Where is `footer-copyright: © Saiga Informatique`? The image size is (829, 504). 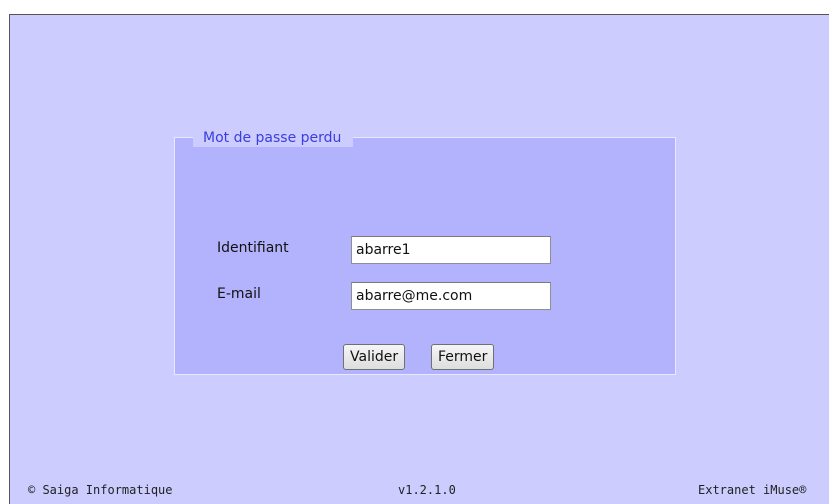
footer-copyright: © Saiga Informatique is located at coordinates (100, 490).